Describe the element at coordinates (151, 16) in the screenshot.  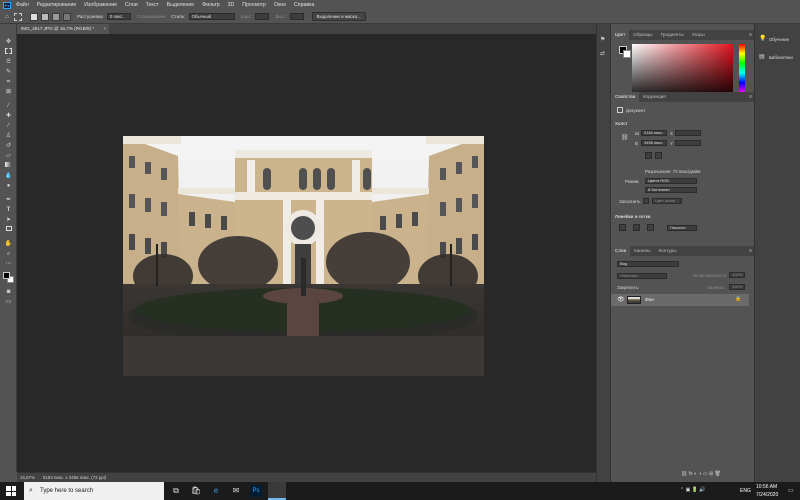
I see `antialias-checkbox: Сглаживание` at that location.